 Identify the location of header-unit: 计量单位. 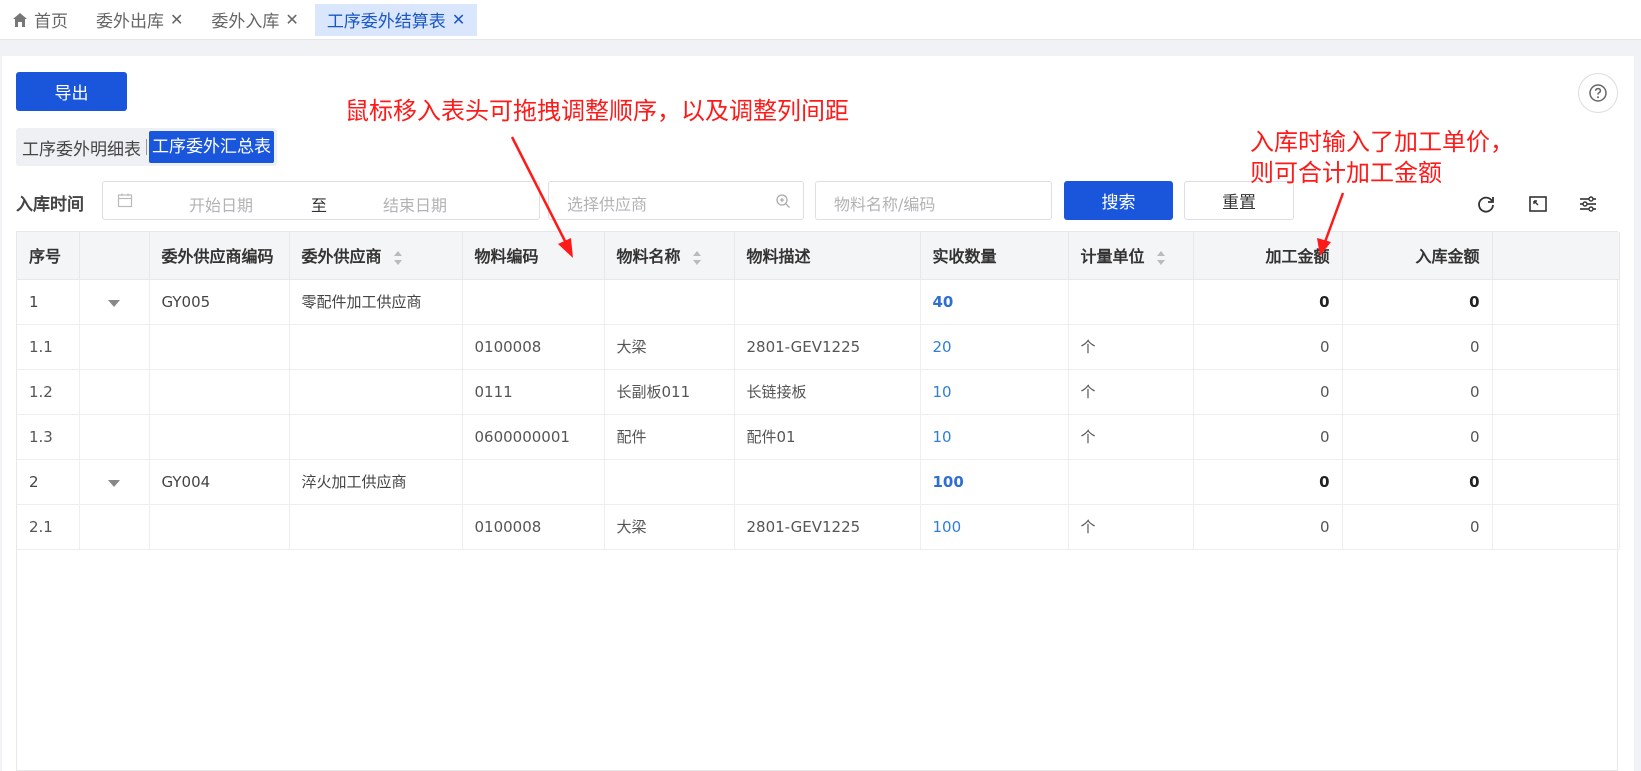
(1131, 256).